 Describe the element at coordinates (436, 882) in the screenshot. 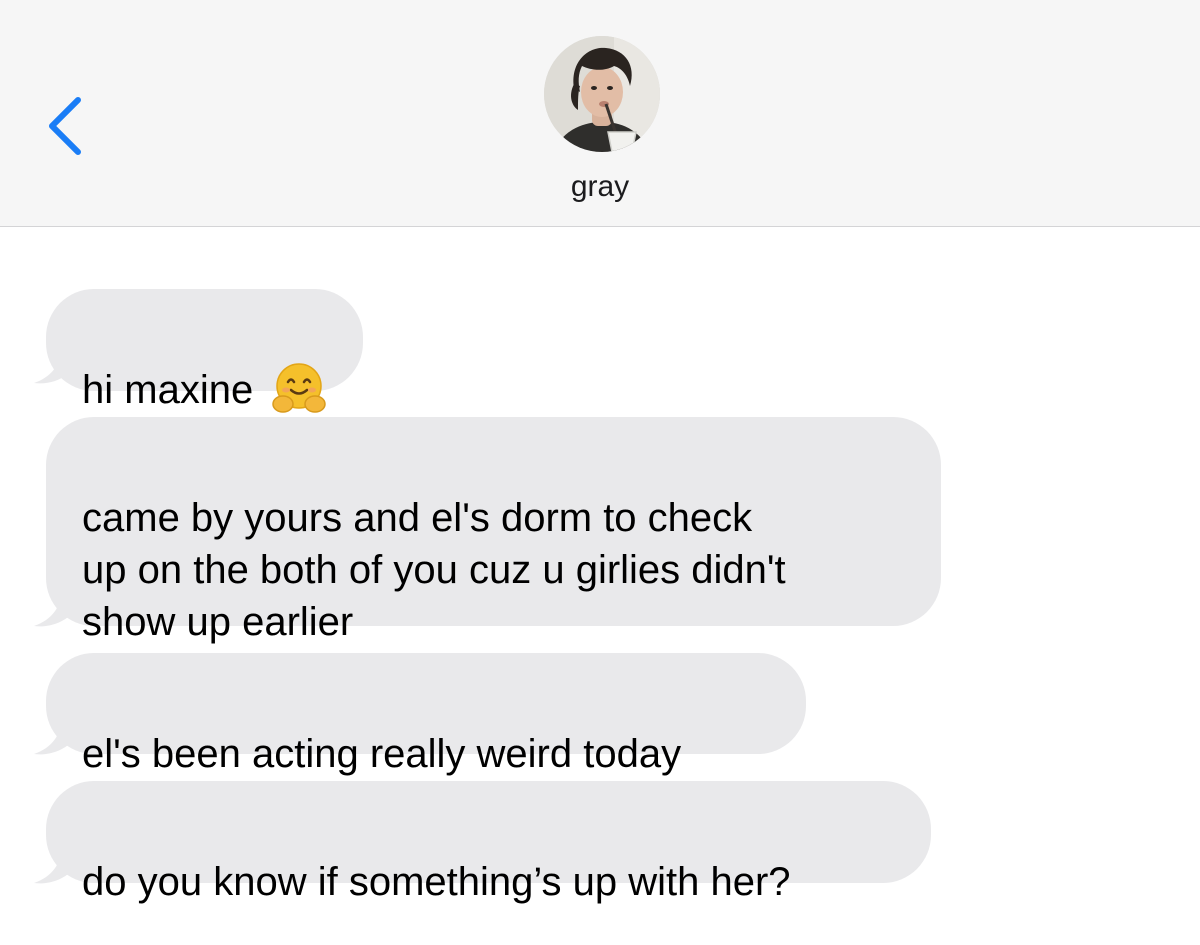

I see `message-text: do you know if something’s up with her?` at that location.